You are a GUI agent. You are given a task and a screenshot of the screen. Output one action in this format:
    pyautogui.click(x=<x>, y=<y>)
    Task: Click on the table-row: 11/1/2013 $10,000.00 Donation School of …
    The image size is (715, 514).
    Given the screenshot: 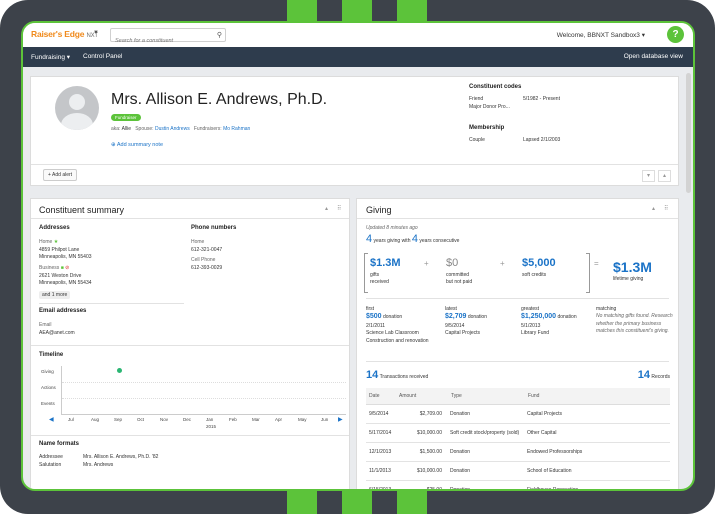 What is the action you would take?
    pyautogui.click(x=518, y=471)
    